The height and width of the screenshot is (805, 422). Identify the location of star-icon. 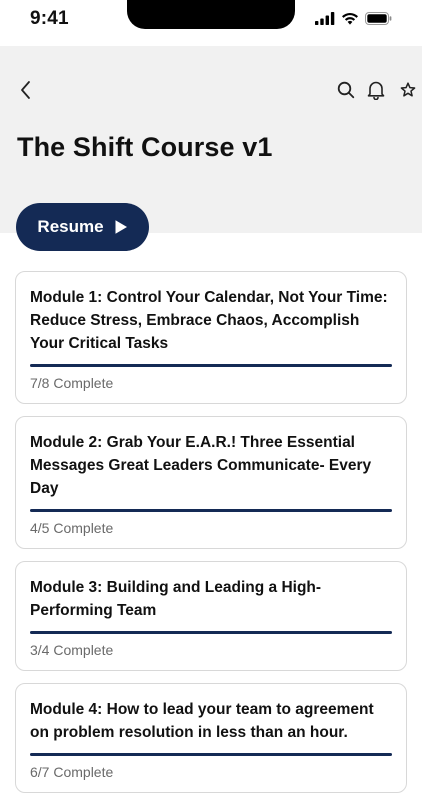
(408, 92).